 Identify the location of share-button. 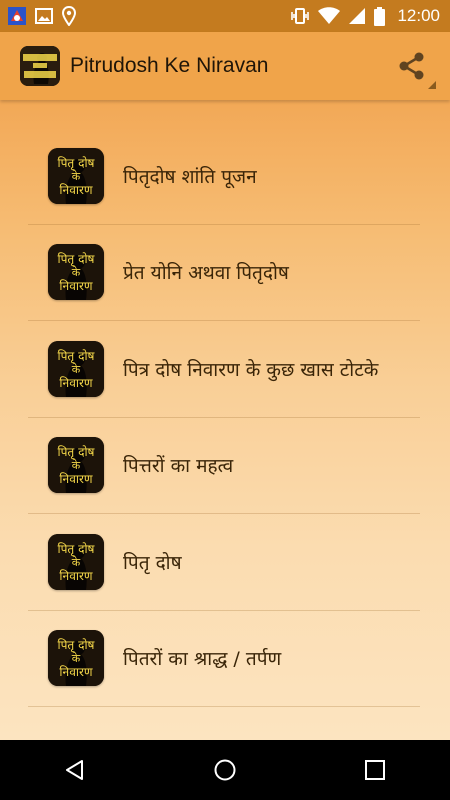
(415, 69).